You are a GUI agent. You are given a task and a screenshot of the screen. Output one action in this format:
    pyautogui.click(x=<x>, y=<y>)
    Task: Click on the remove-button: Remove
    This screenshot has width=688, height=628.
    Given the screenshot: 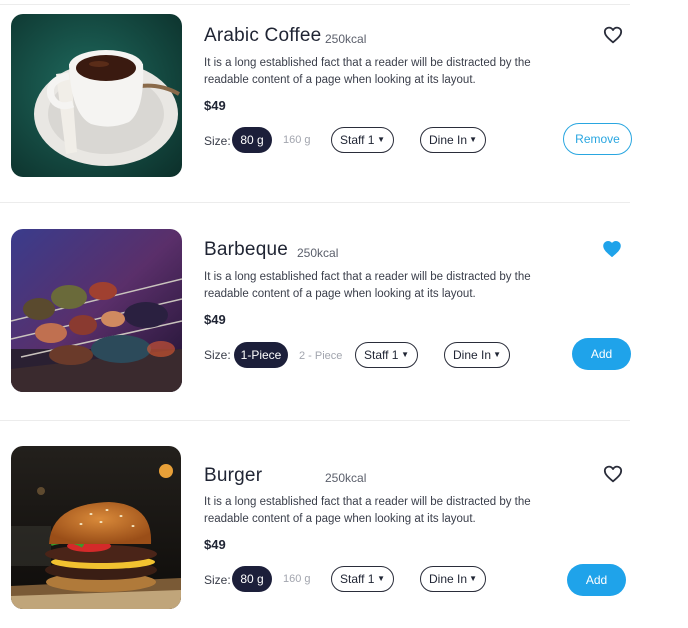 What is the action you would take?
    pyautogui.click(x=597, y=139)
    